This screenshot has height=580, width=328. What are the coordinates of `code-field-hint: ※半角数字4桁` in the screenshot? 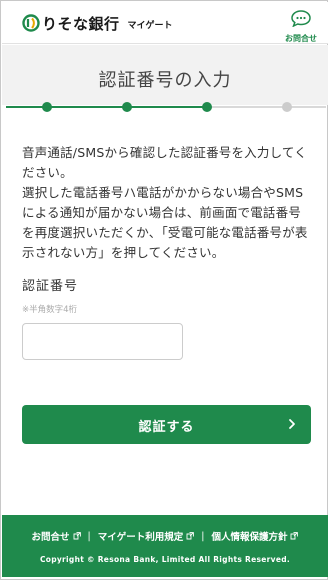 It's located at (50, 310).